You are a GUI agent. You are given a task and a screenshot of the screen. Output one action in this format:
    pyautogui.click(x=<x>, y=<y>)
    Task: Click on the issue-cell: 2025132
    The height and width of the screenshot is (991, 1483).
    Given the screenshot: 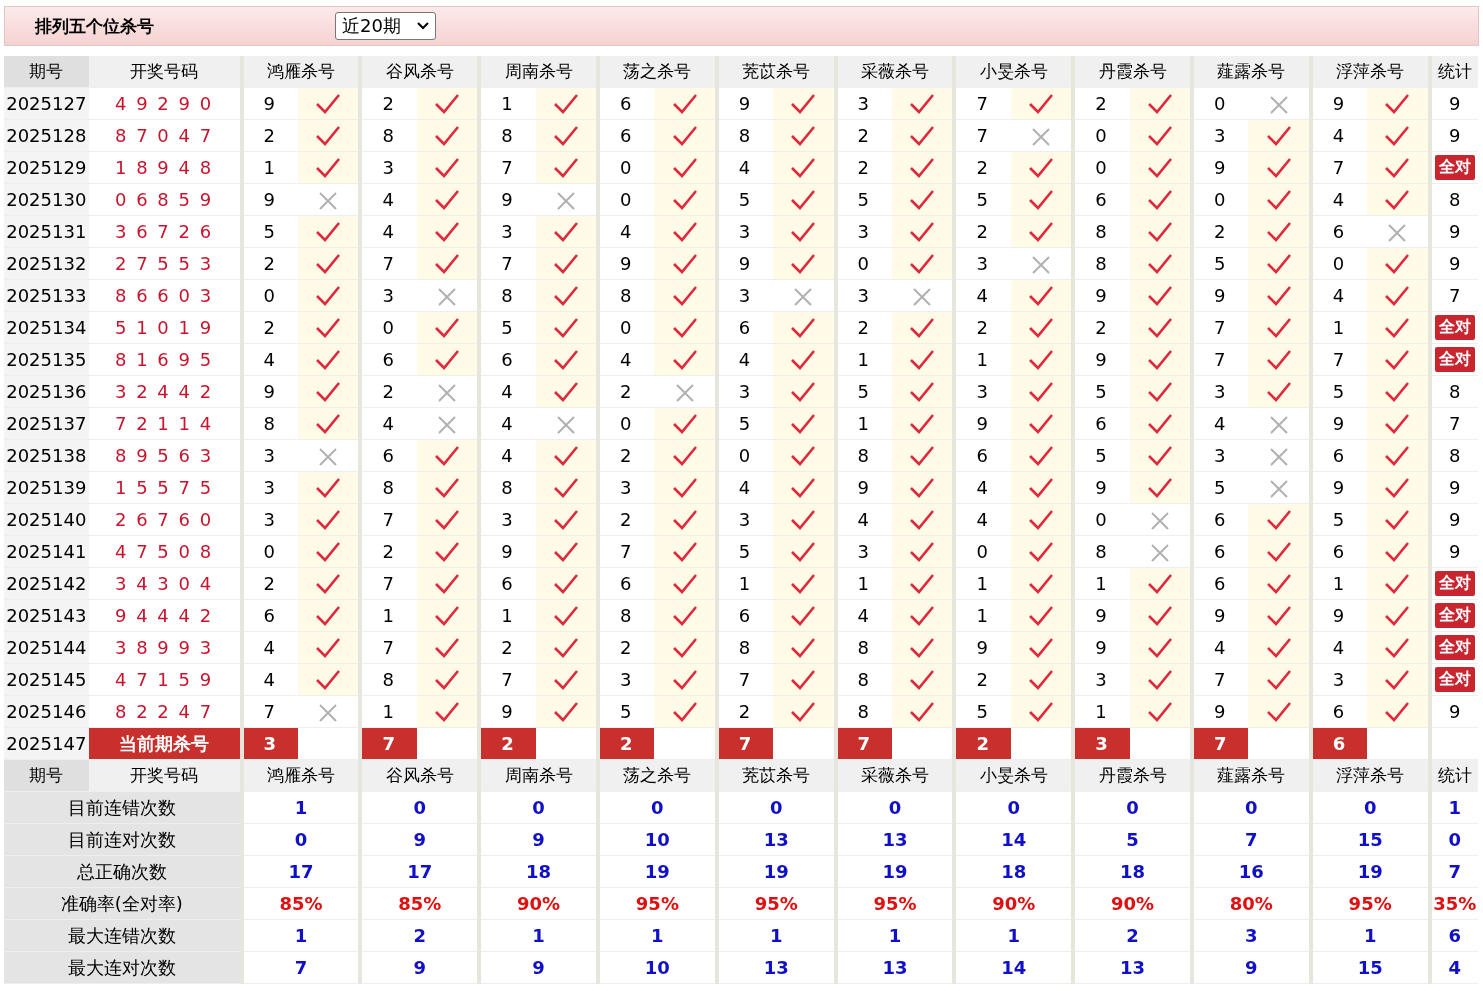 What is the action you would take?
    pyautogui.click(x=46, y=263)
    